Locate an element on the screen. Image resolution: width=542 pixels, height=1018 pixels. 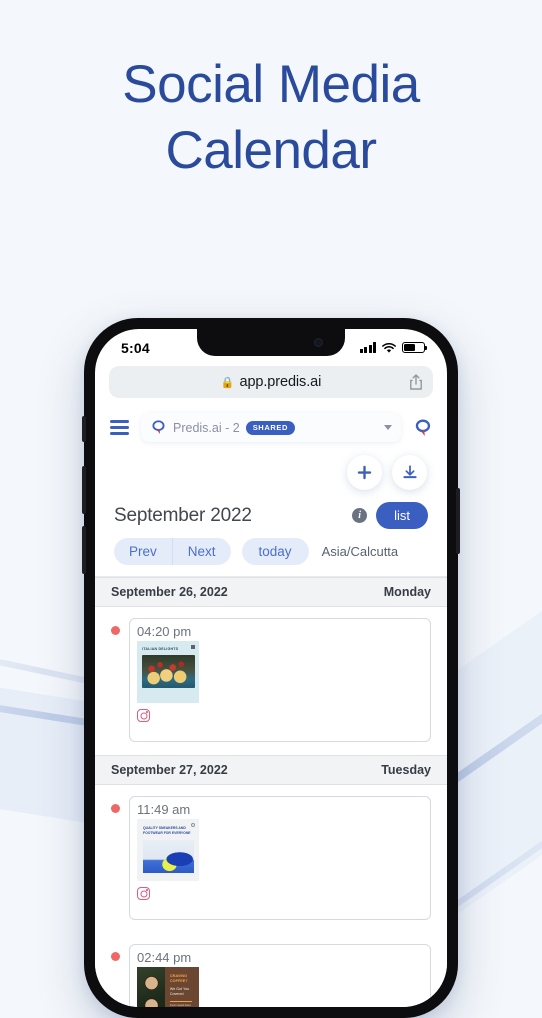
day-date: September 26, 2022 is located at coordinates (169, 592).